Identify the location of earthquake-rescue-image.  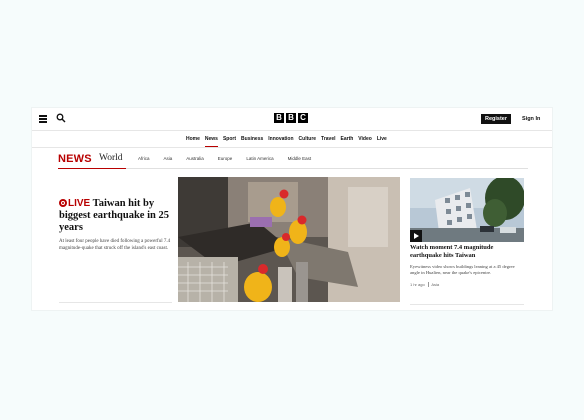
(289, 239).